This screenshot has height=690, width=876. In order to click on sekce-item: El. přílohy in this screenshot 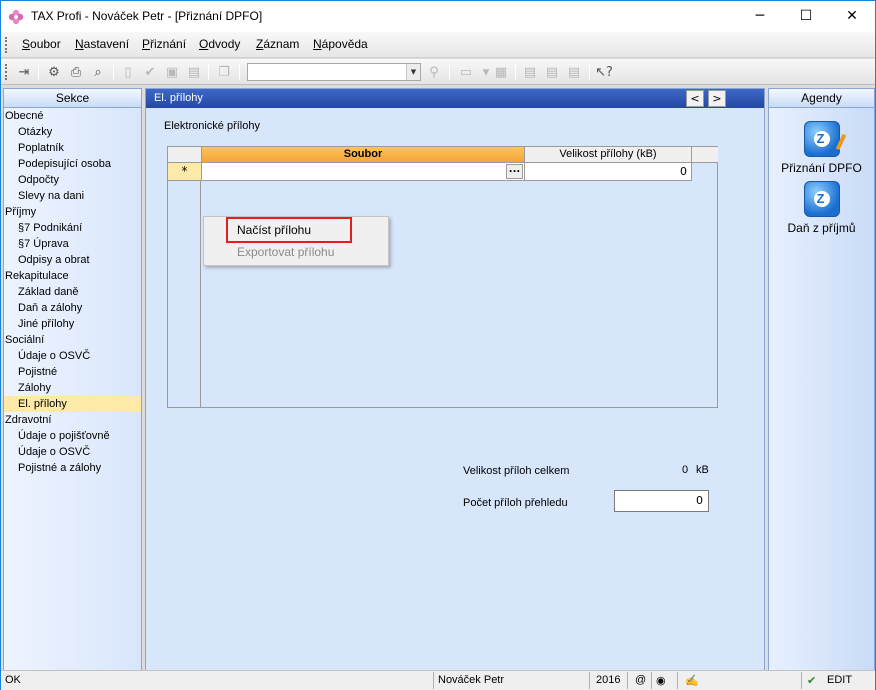, I will do `click(72, 404)`.